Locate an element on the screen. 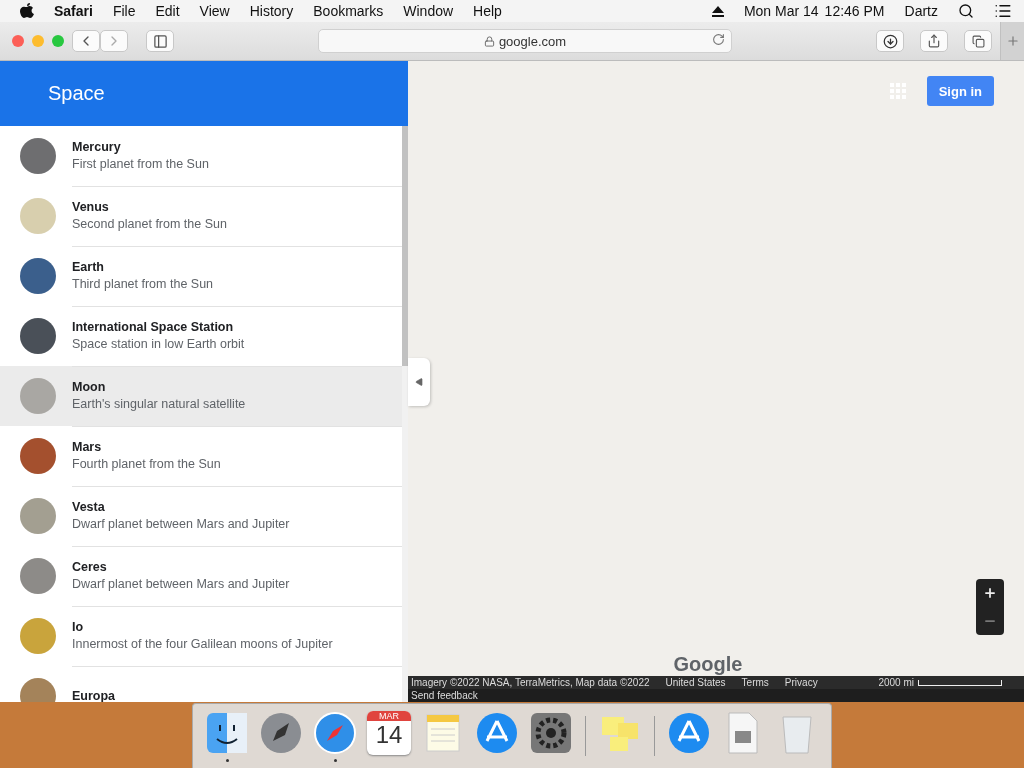 This screenshot has height=768, width=1024. menu-item: File is located at coordinates (124, 11).